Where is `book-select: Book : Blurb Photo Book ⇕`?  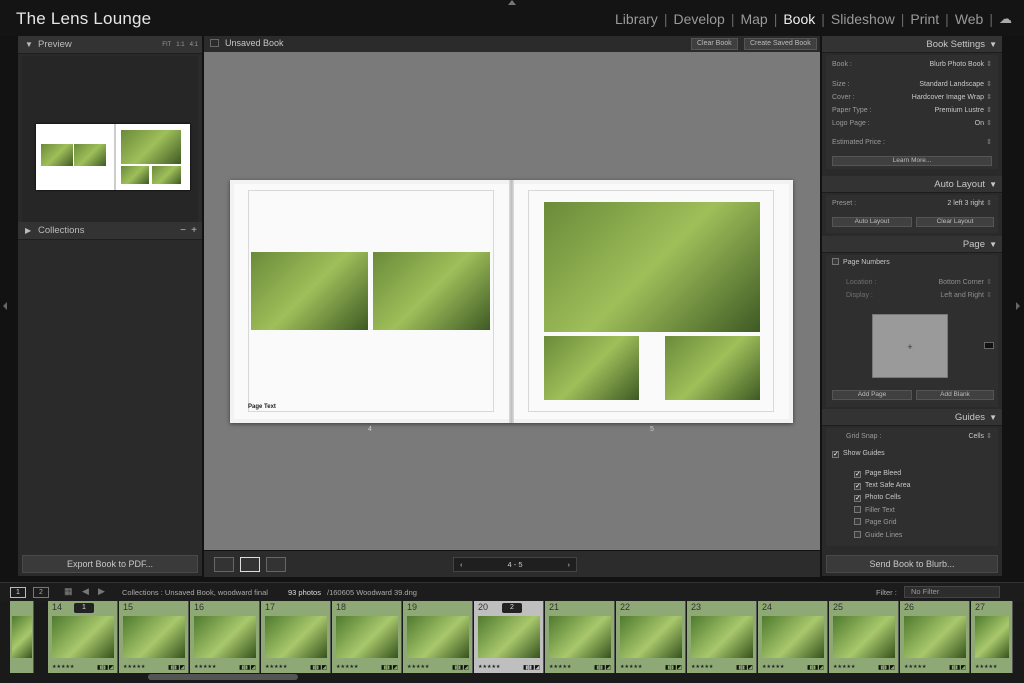
book-select: Book : Blurb Photo Book ⇕ is located at coordinates (912, 64).